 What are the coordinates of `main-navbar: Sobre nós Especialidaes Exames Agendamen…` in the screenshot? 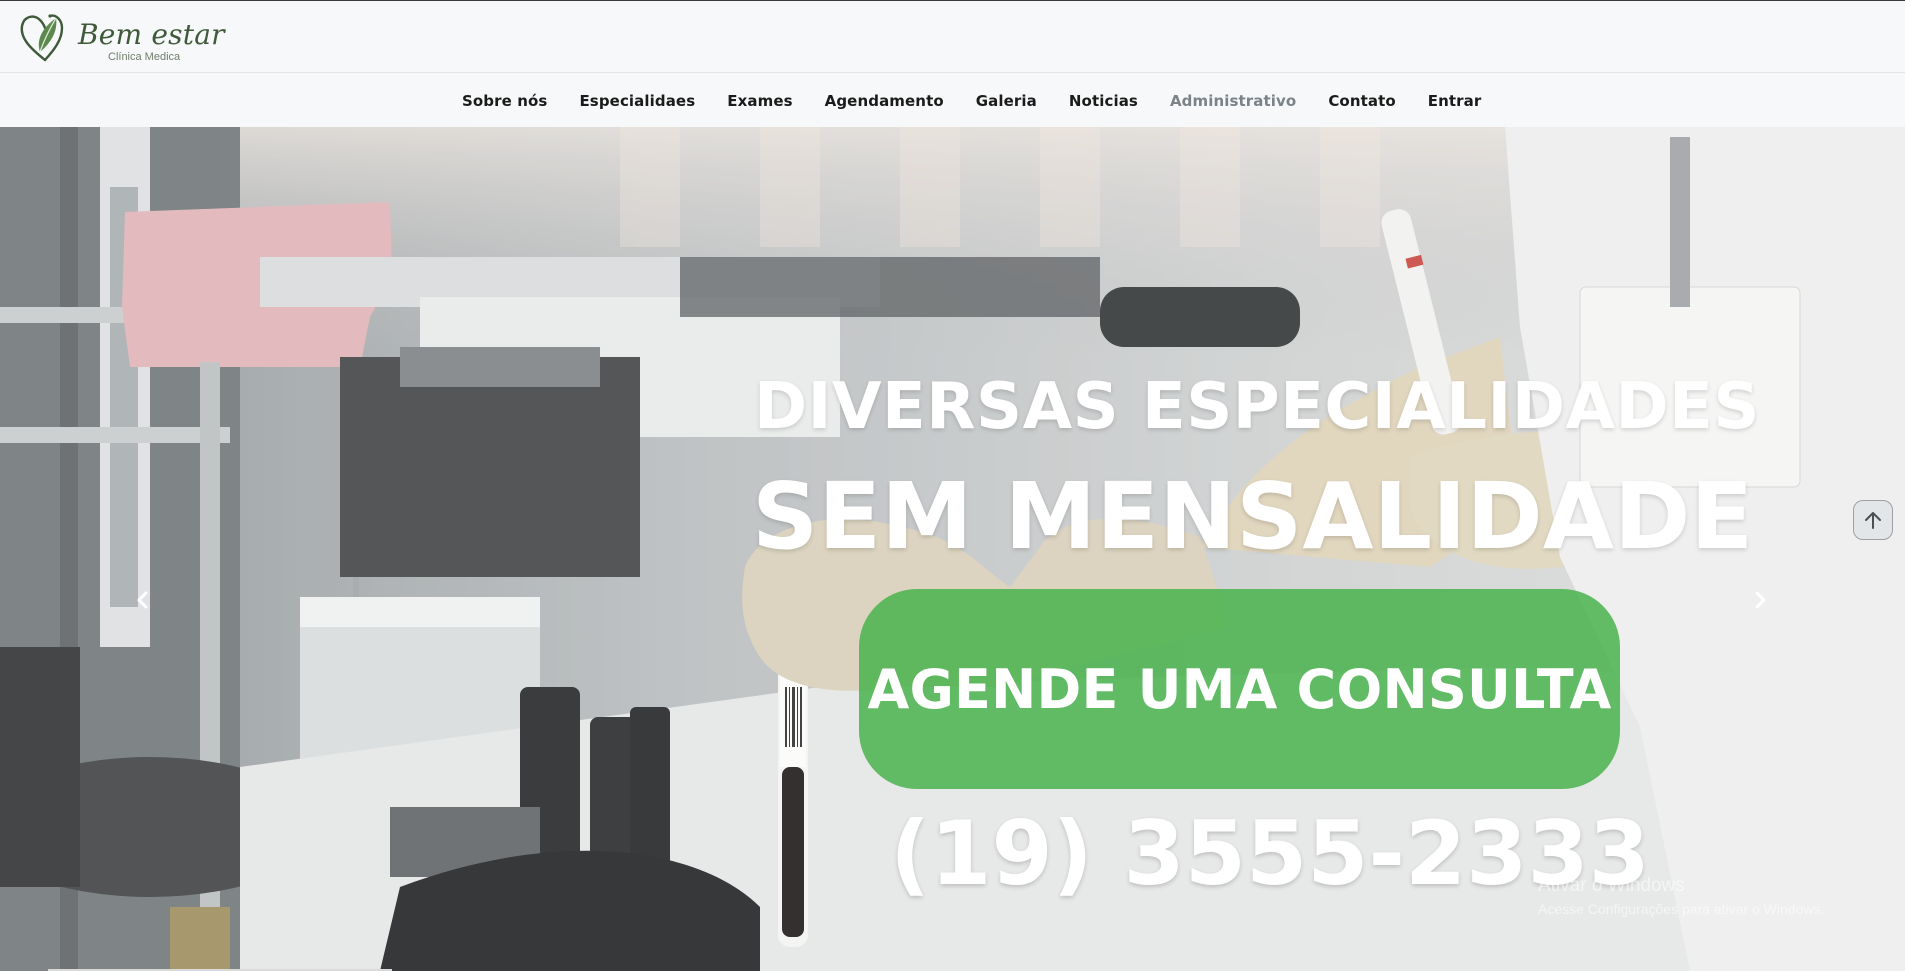 It's located at (952, 100).